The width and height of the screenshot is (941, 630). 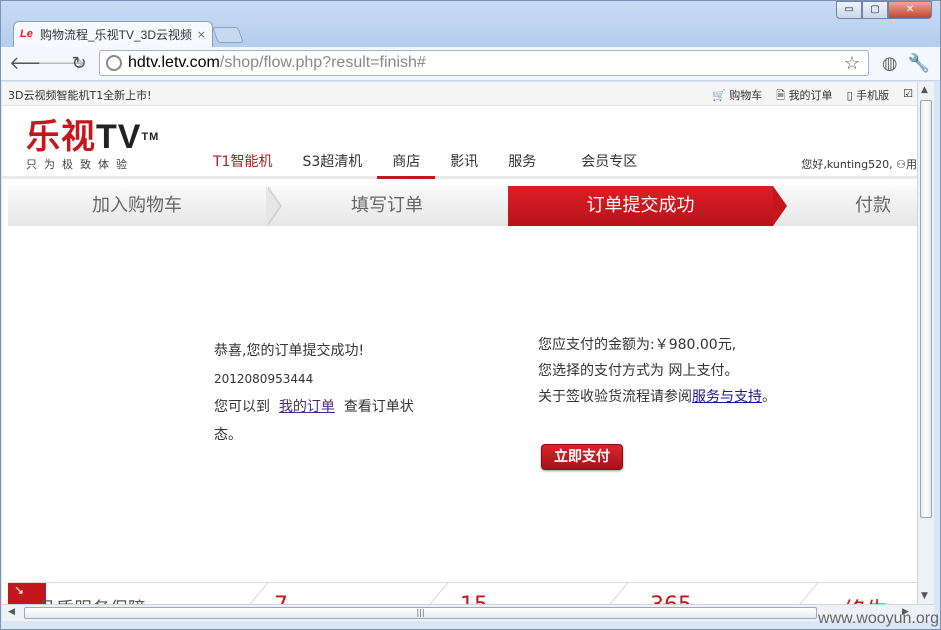 I want to click on site-topbar: 3D云视频智能机T1全新上市! 🛒 购物车 🗎 我的订单 ▯ 手机版 ☑, so click(x=459, y=94).